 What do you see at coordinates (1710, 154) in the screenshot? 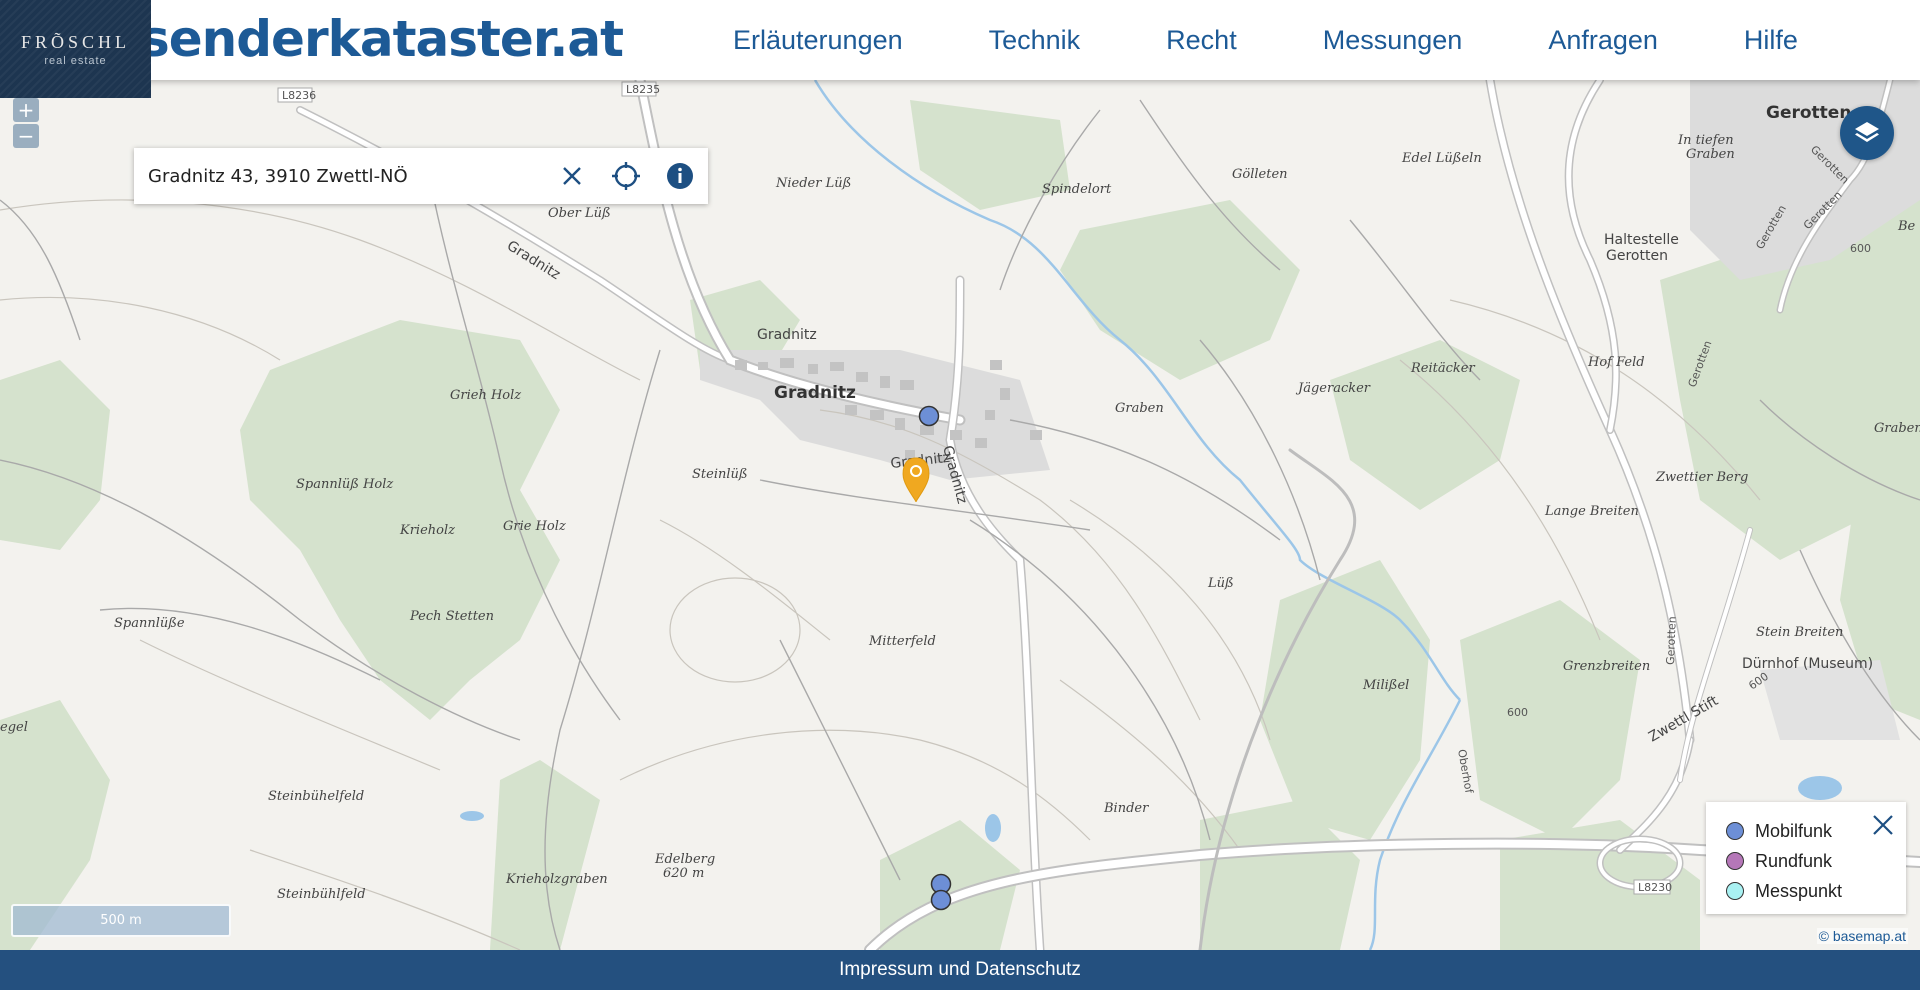
I see `label-graben-tiefen: Graben` at bounding box center [1710, 154].